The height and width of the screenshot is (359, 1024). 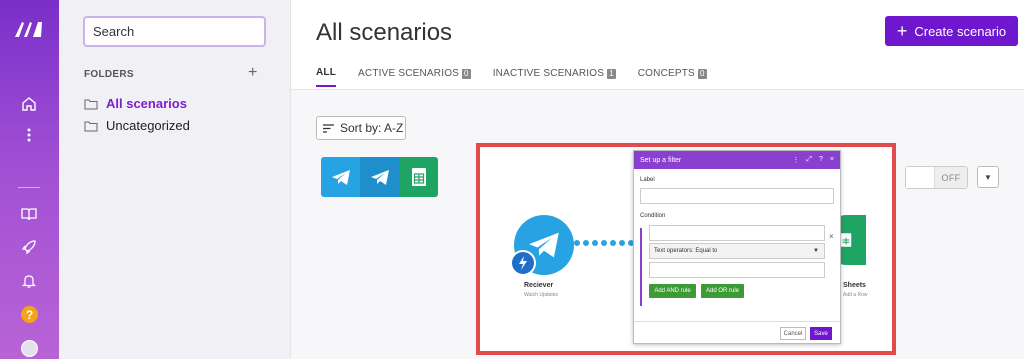 What do you see at coordinates (523, 263) in the screenshot?
I see `instant-trigger-icon` at bounding box center [523, 263].